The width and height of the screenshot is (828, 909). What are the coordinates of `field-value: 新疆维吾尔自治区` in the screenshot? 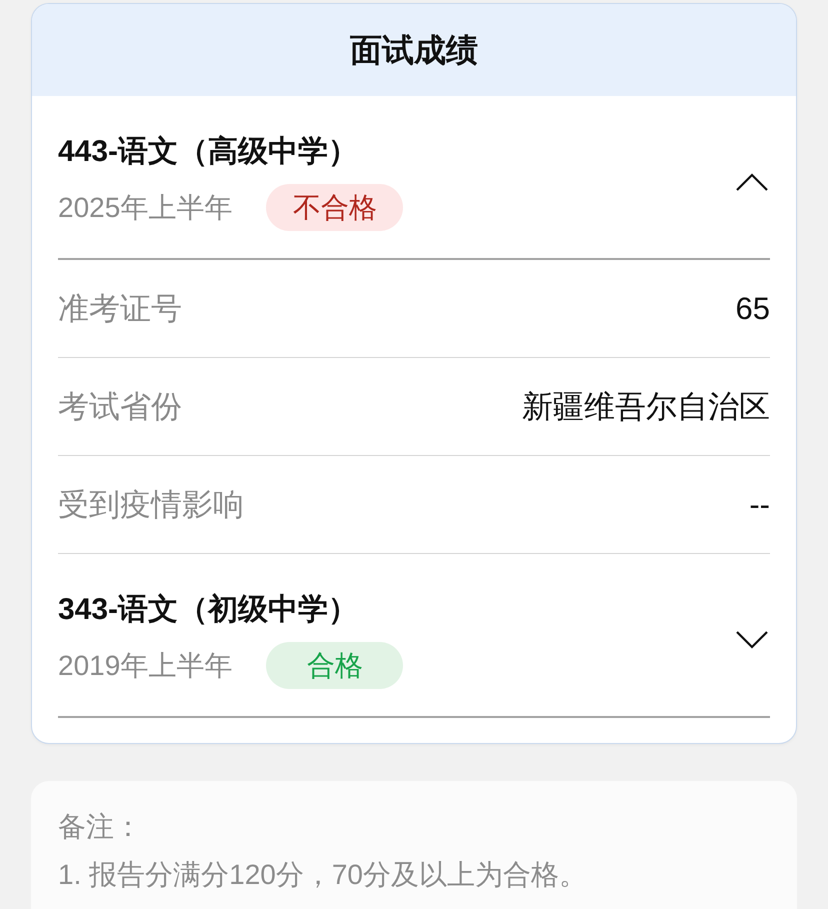 It's located at (646, 407).